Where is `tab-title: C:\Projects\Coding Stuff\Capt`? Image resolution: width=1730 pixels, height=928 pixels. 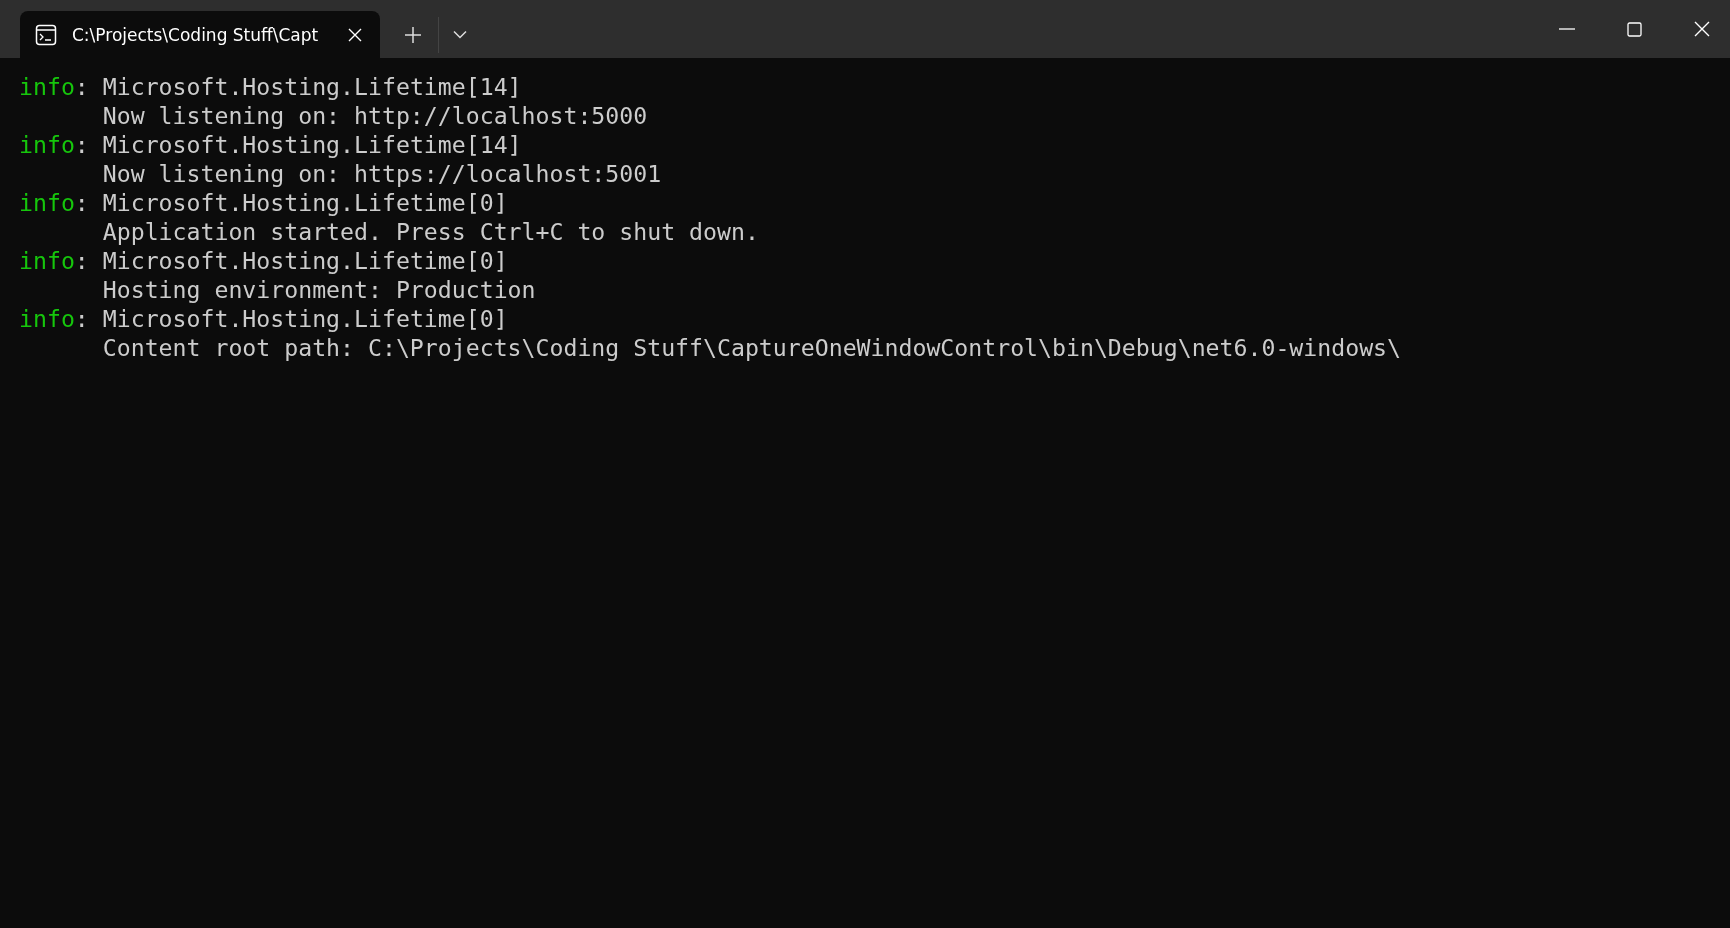 tab-title: C:\Projects\Coding Stuff\Capt is located at coordinates (196, 34).